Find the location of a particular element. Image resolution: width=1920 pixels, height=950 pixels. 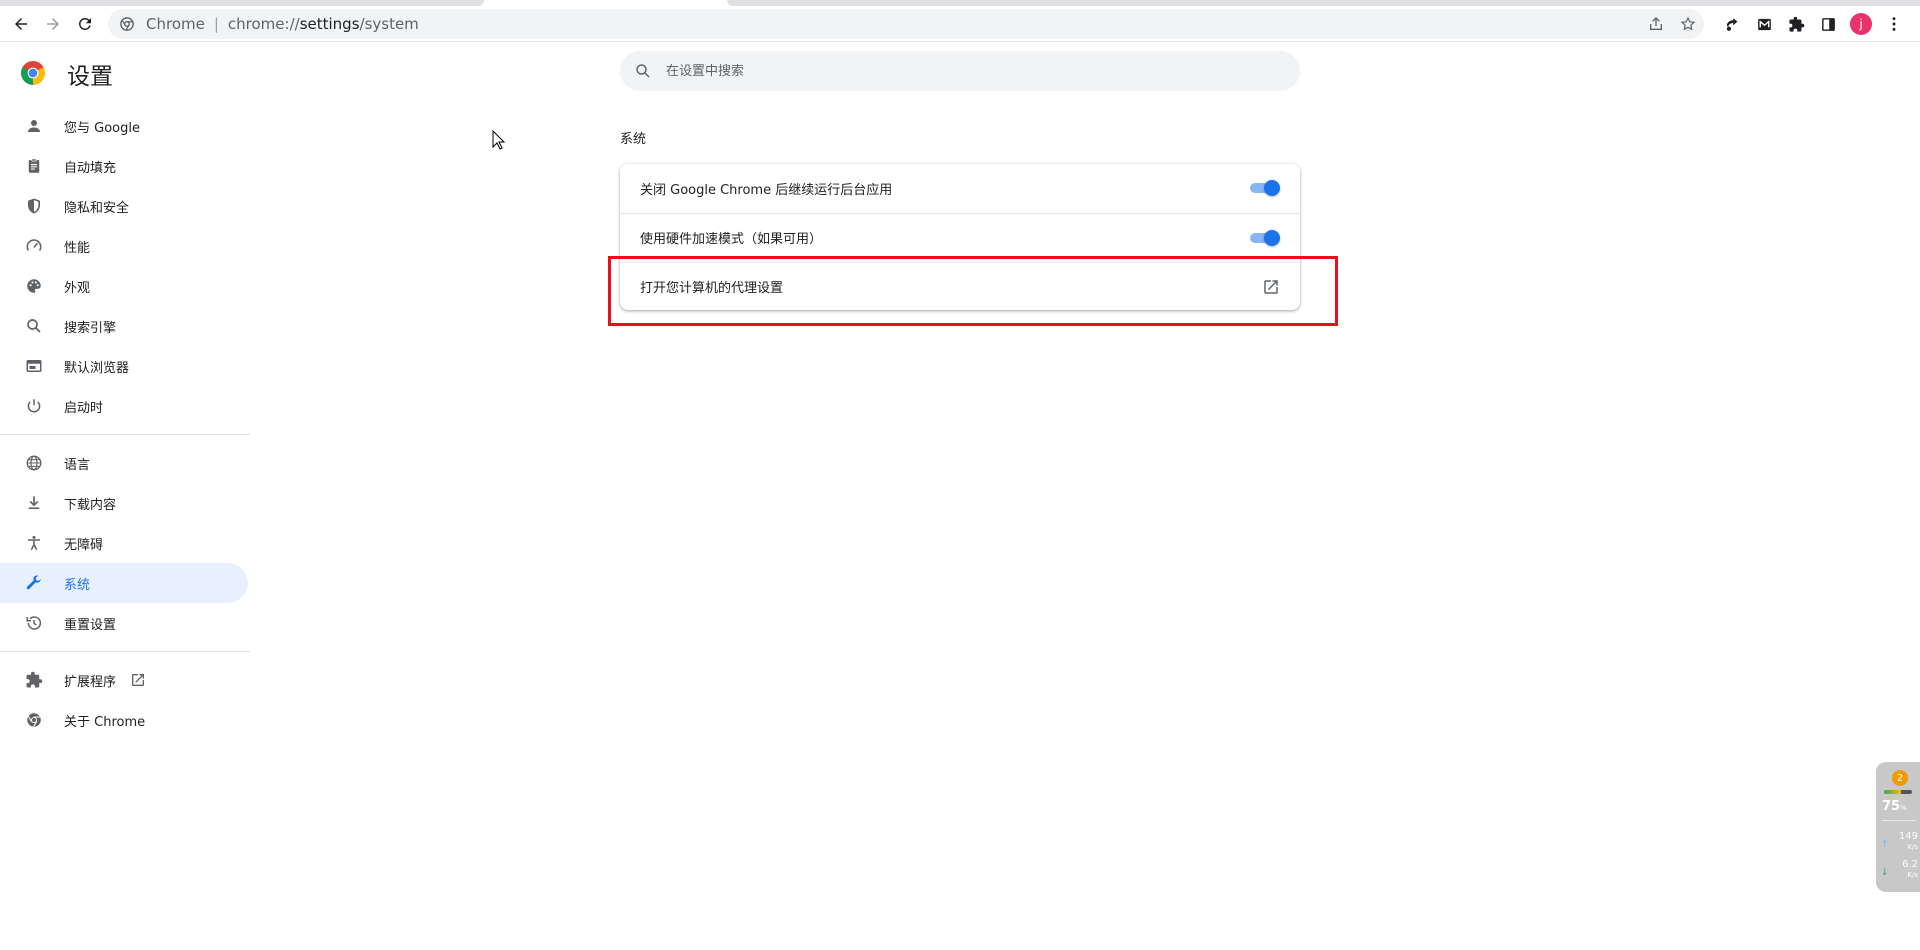

sidebar-item-label: 重置设置 is located at coordinates (90, 625).